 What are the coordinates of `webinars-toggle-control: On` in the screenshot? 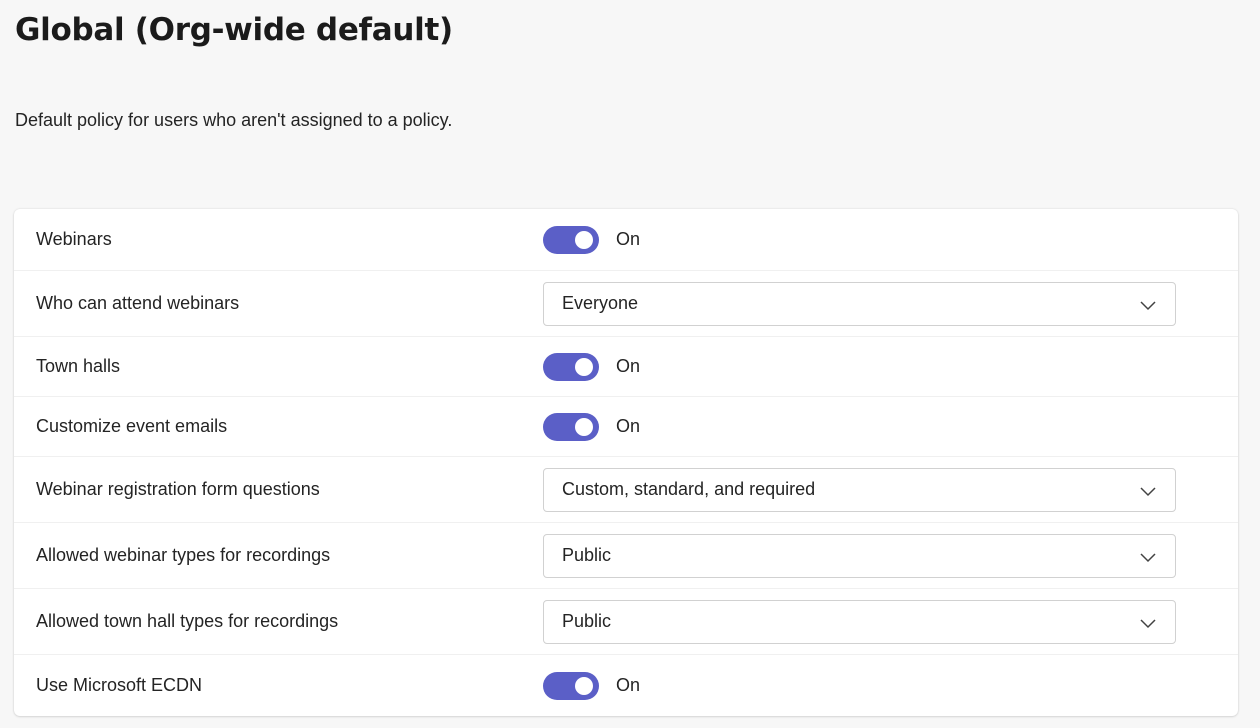 It's located at (592, 239).